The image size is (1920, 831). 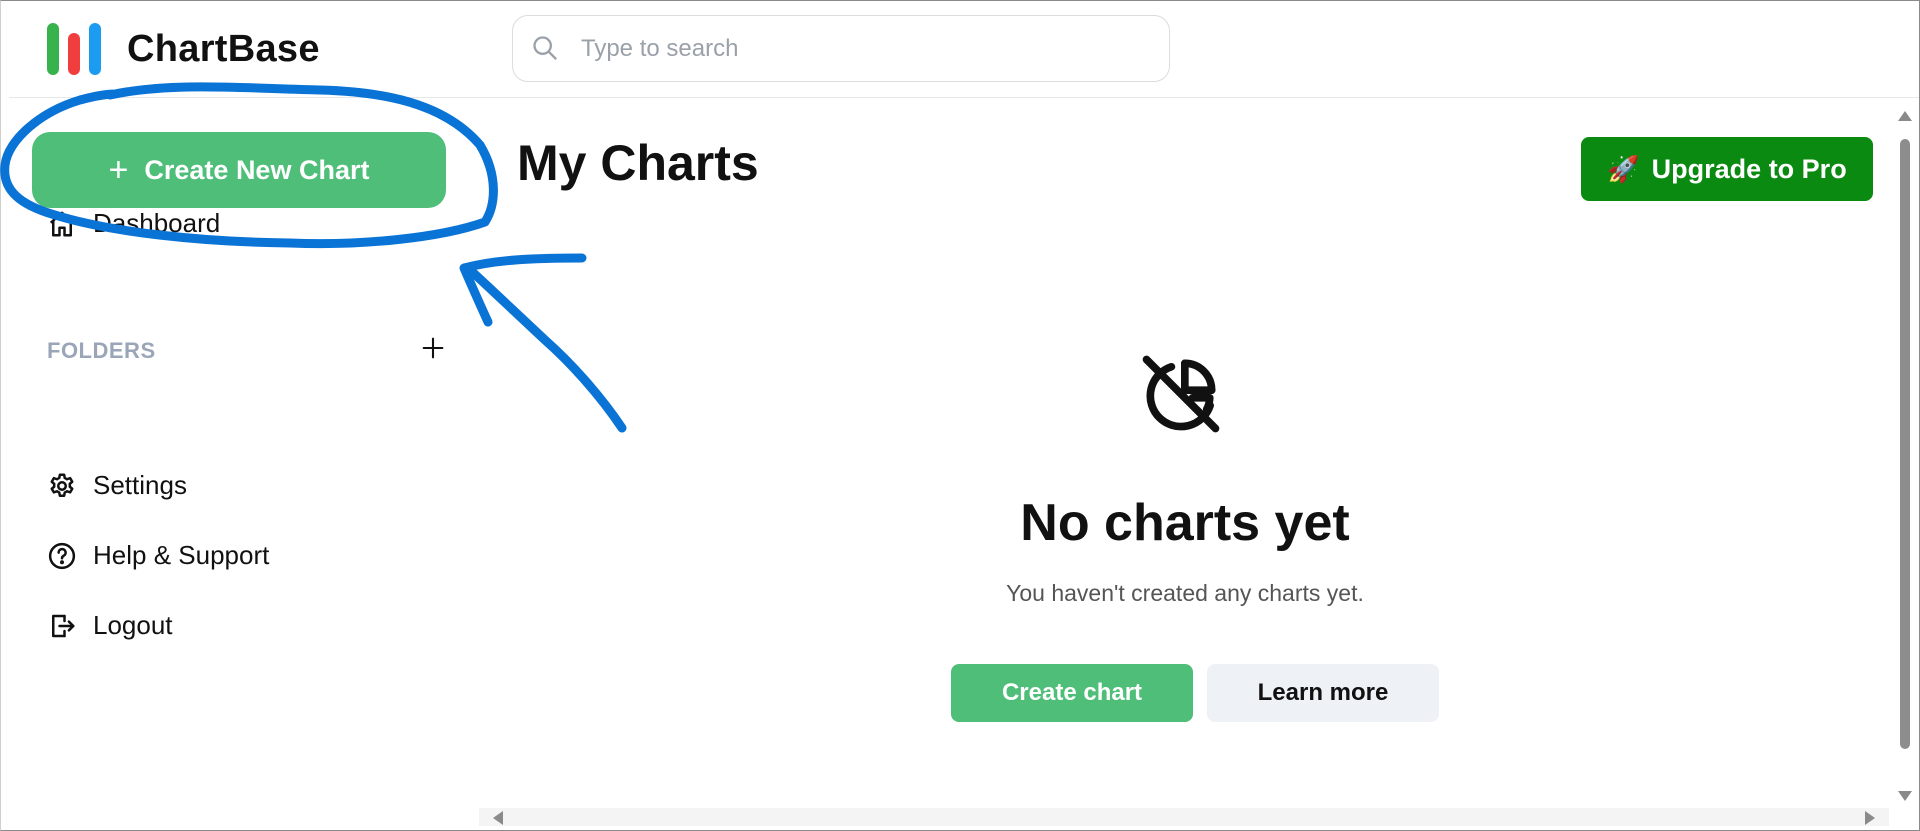 I want to click on app-logo: ChartBase, so click(x=183, y=49).